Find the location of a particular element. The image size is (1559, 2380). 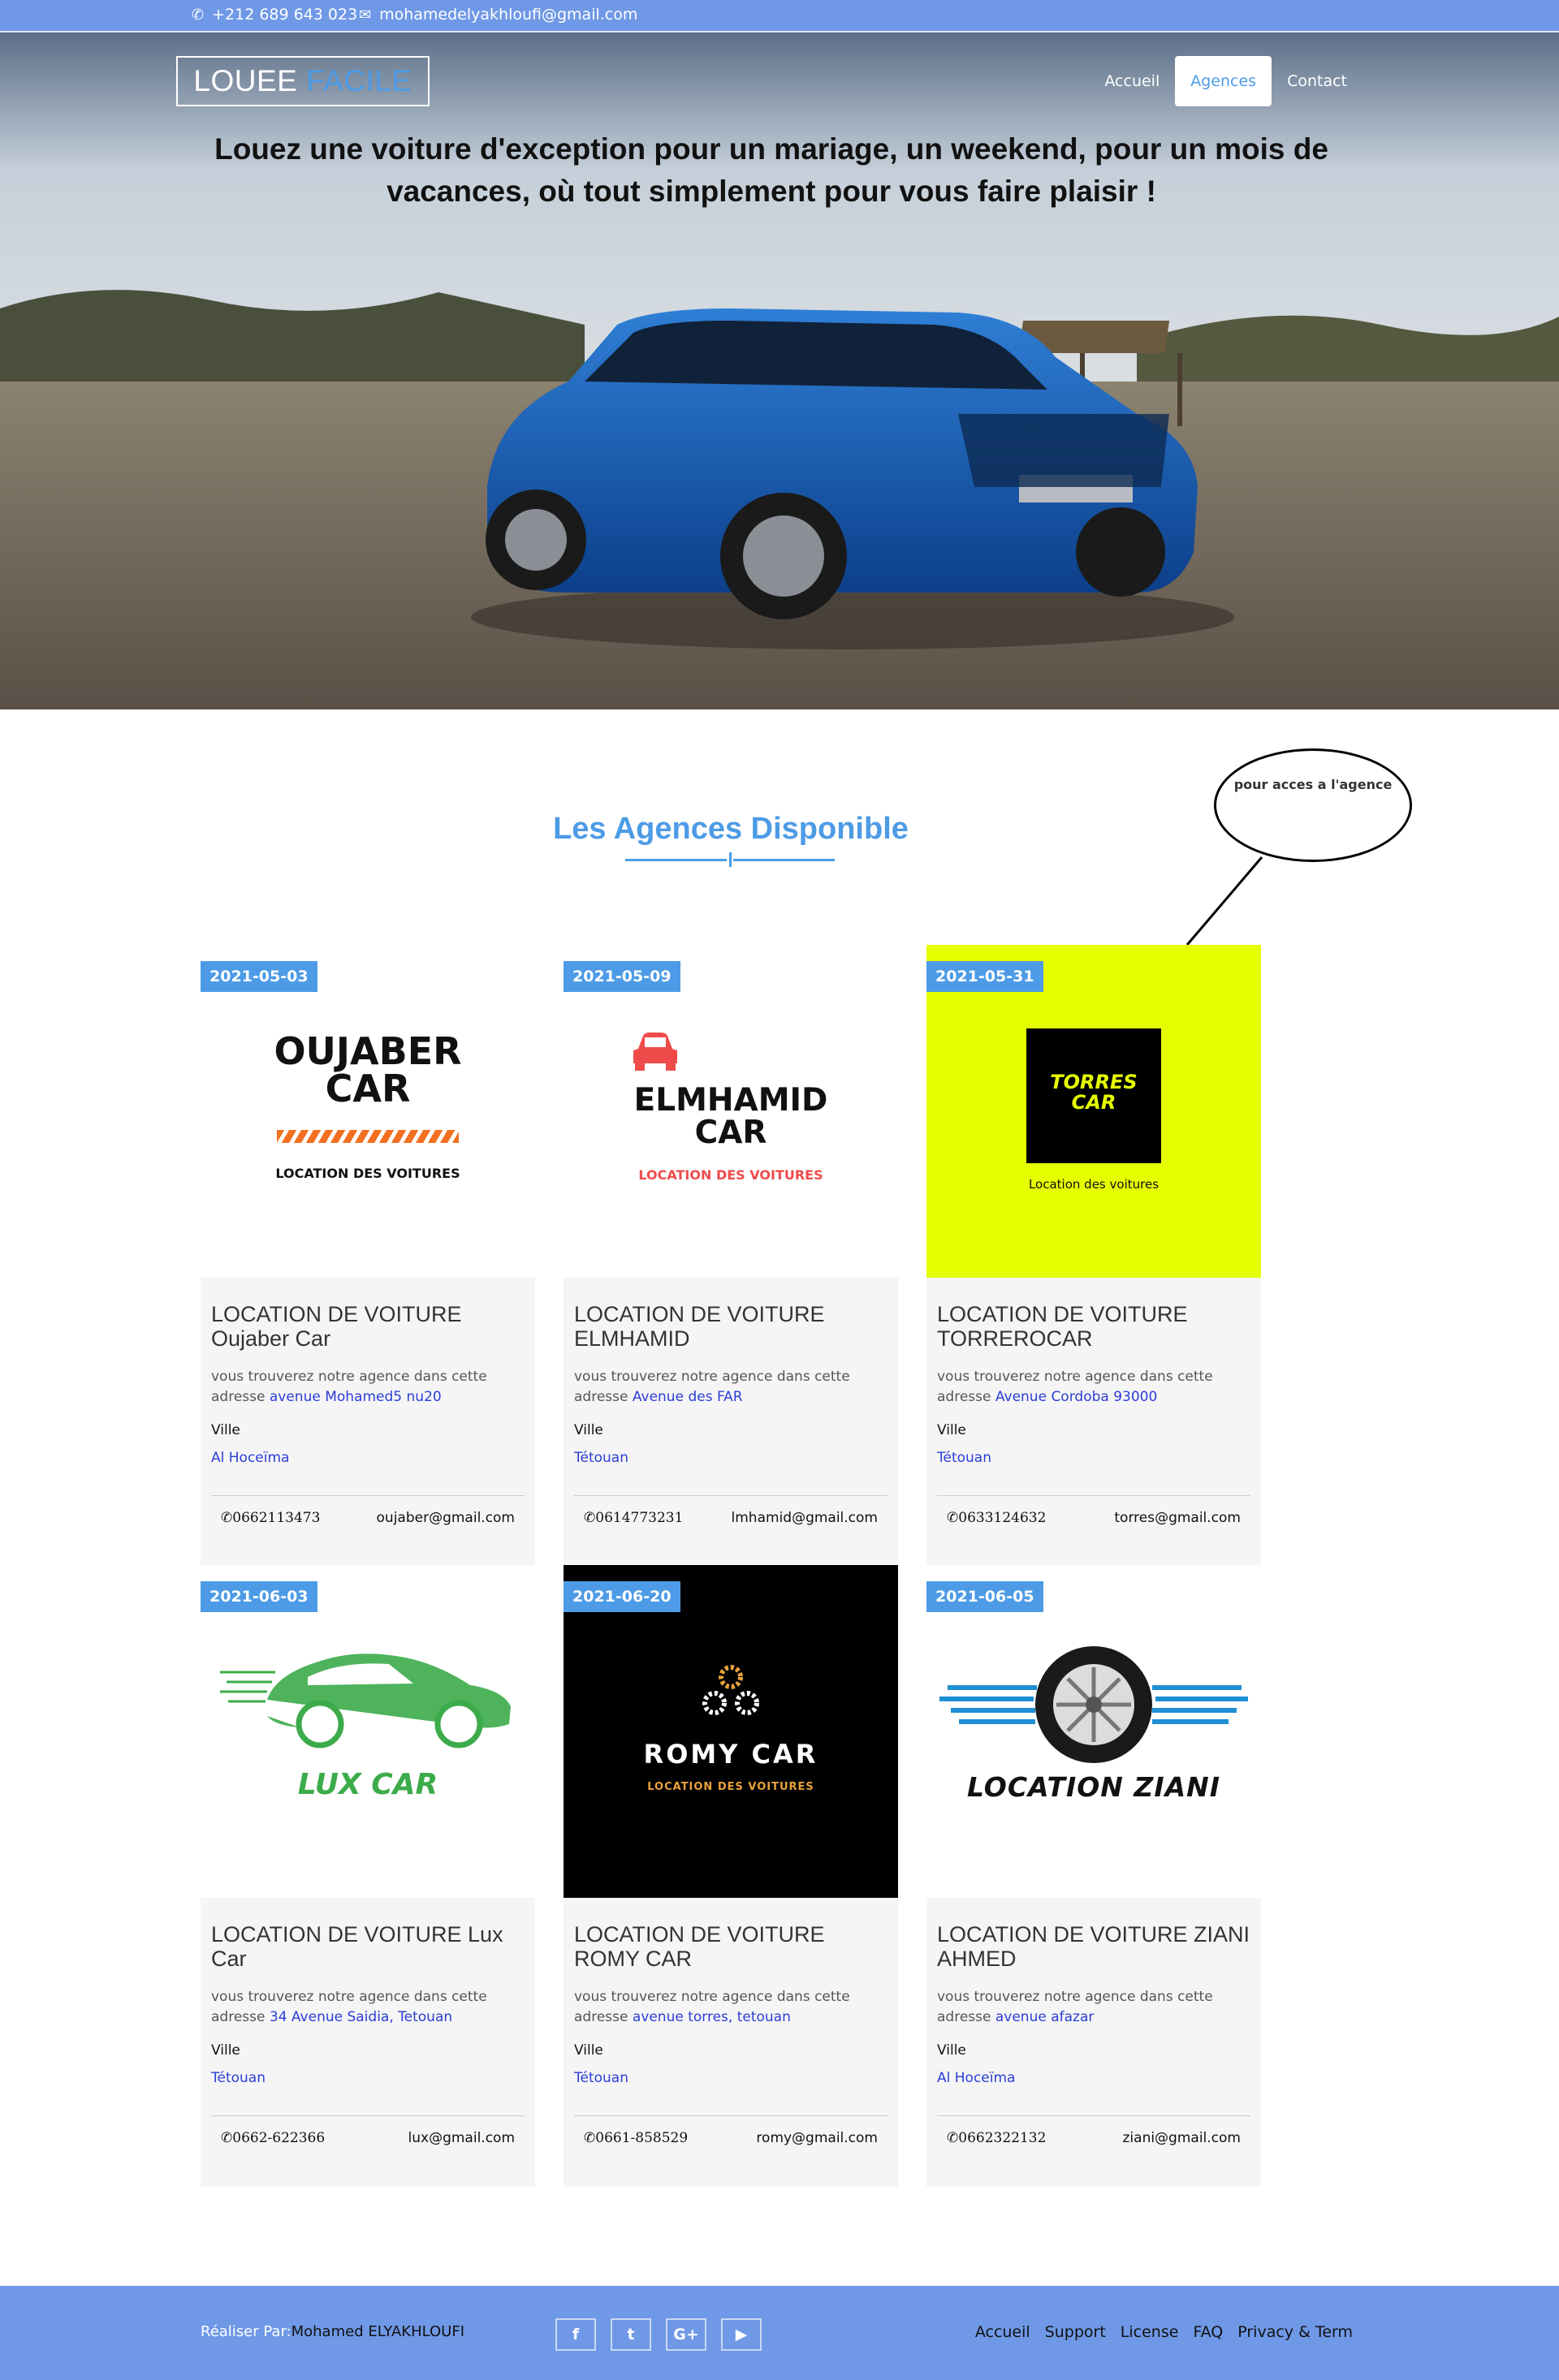

title-underline-left is located at coordinates (676, 860).